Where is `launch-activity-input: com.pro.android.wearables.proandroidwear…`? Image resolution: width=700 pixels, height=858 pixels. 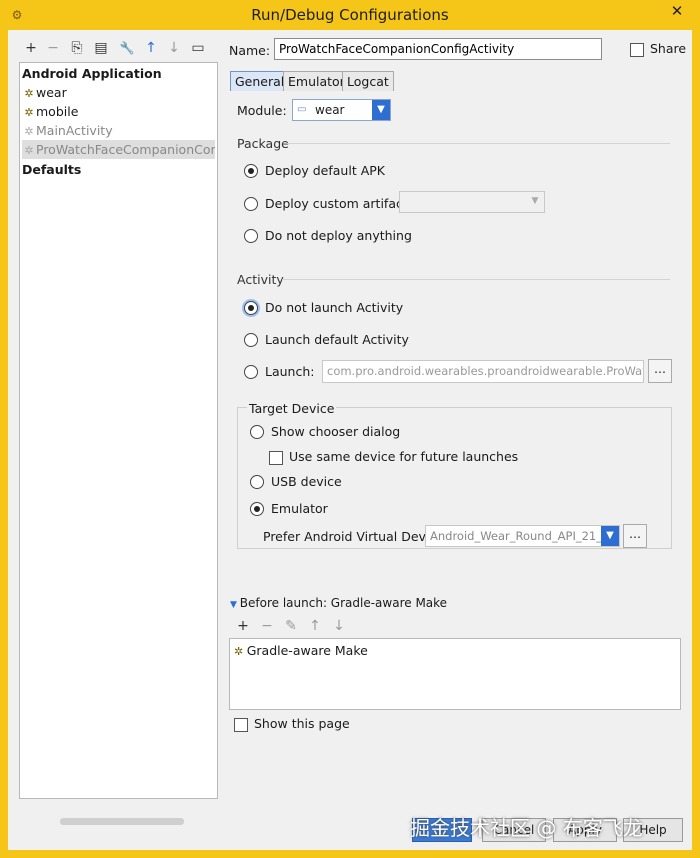
launch-activity-input: com.pro.android.wearables.proandroidwear… is located at coordinates (483, 371).